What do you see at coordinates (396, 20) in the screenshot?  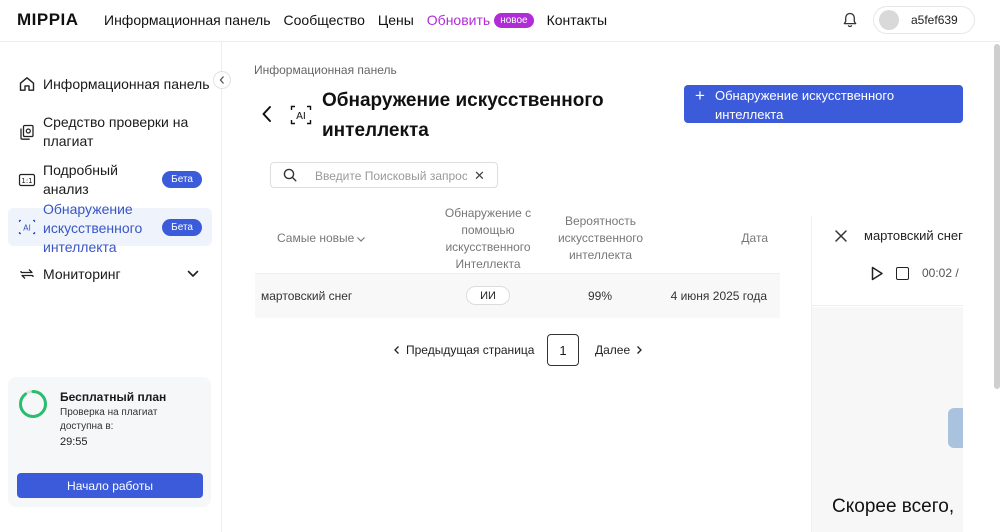 I see `nav-pricing: Цены` at bounding box center [396, 20].